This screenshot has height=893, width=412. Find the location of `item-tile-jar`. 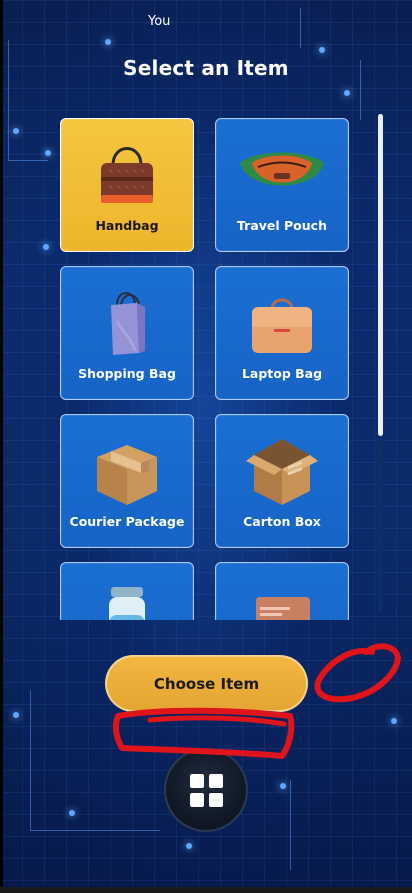

item-tile-jar is located at coordinates (127, 591).